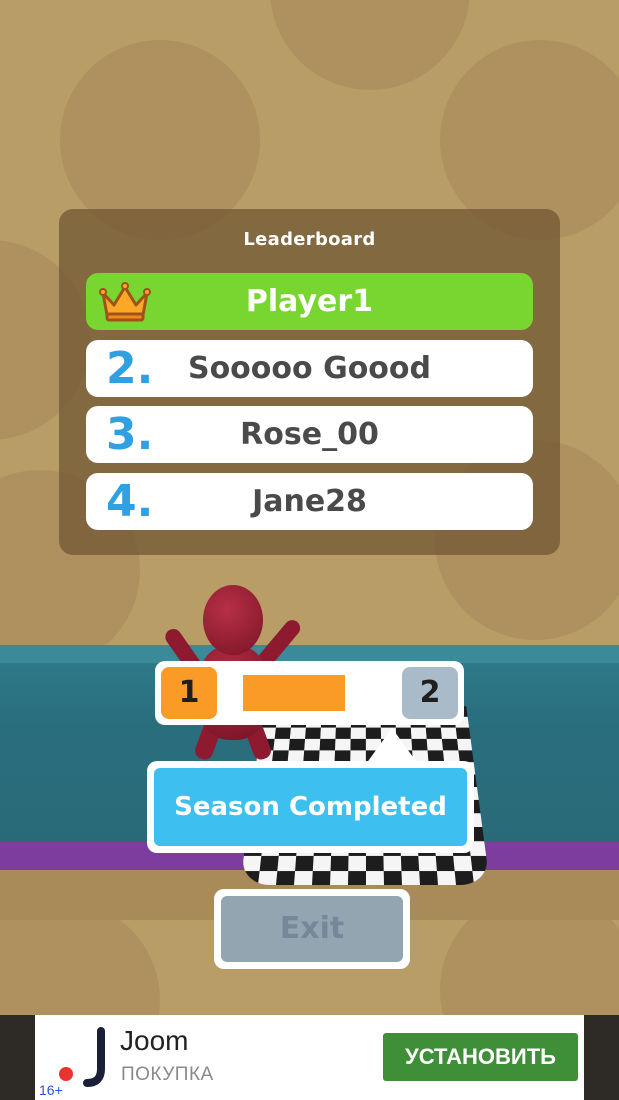  What do you see at coordinates (309, 239) in the screenshot?
I see `leaderboard-title: Leaderboard` at bounding box center [309, 239].